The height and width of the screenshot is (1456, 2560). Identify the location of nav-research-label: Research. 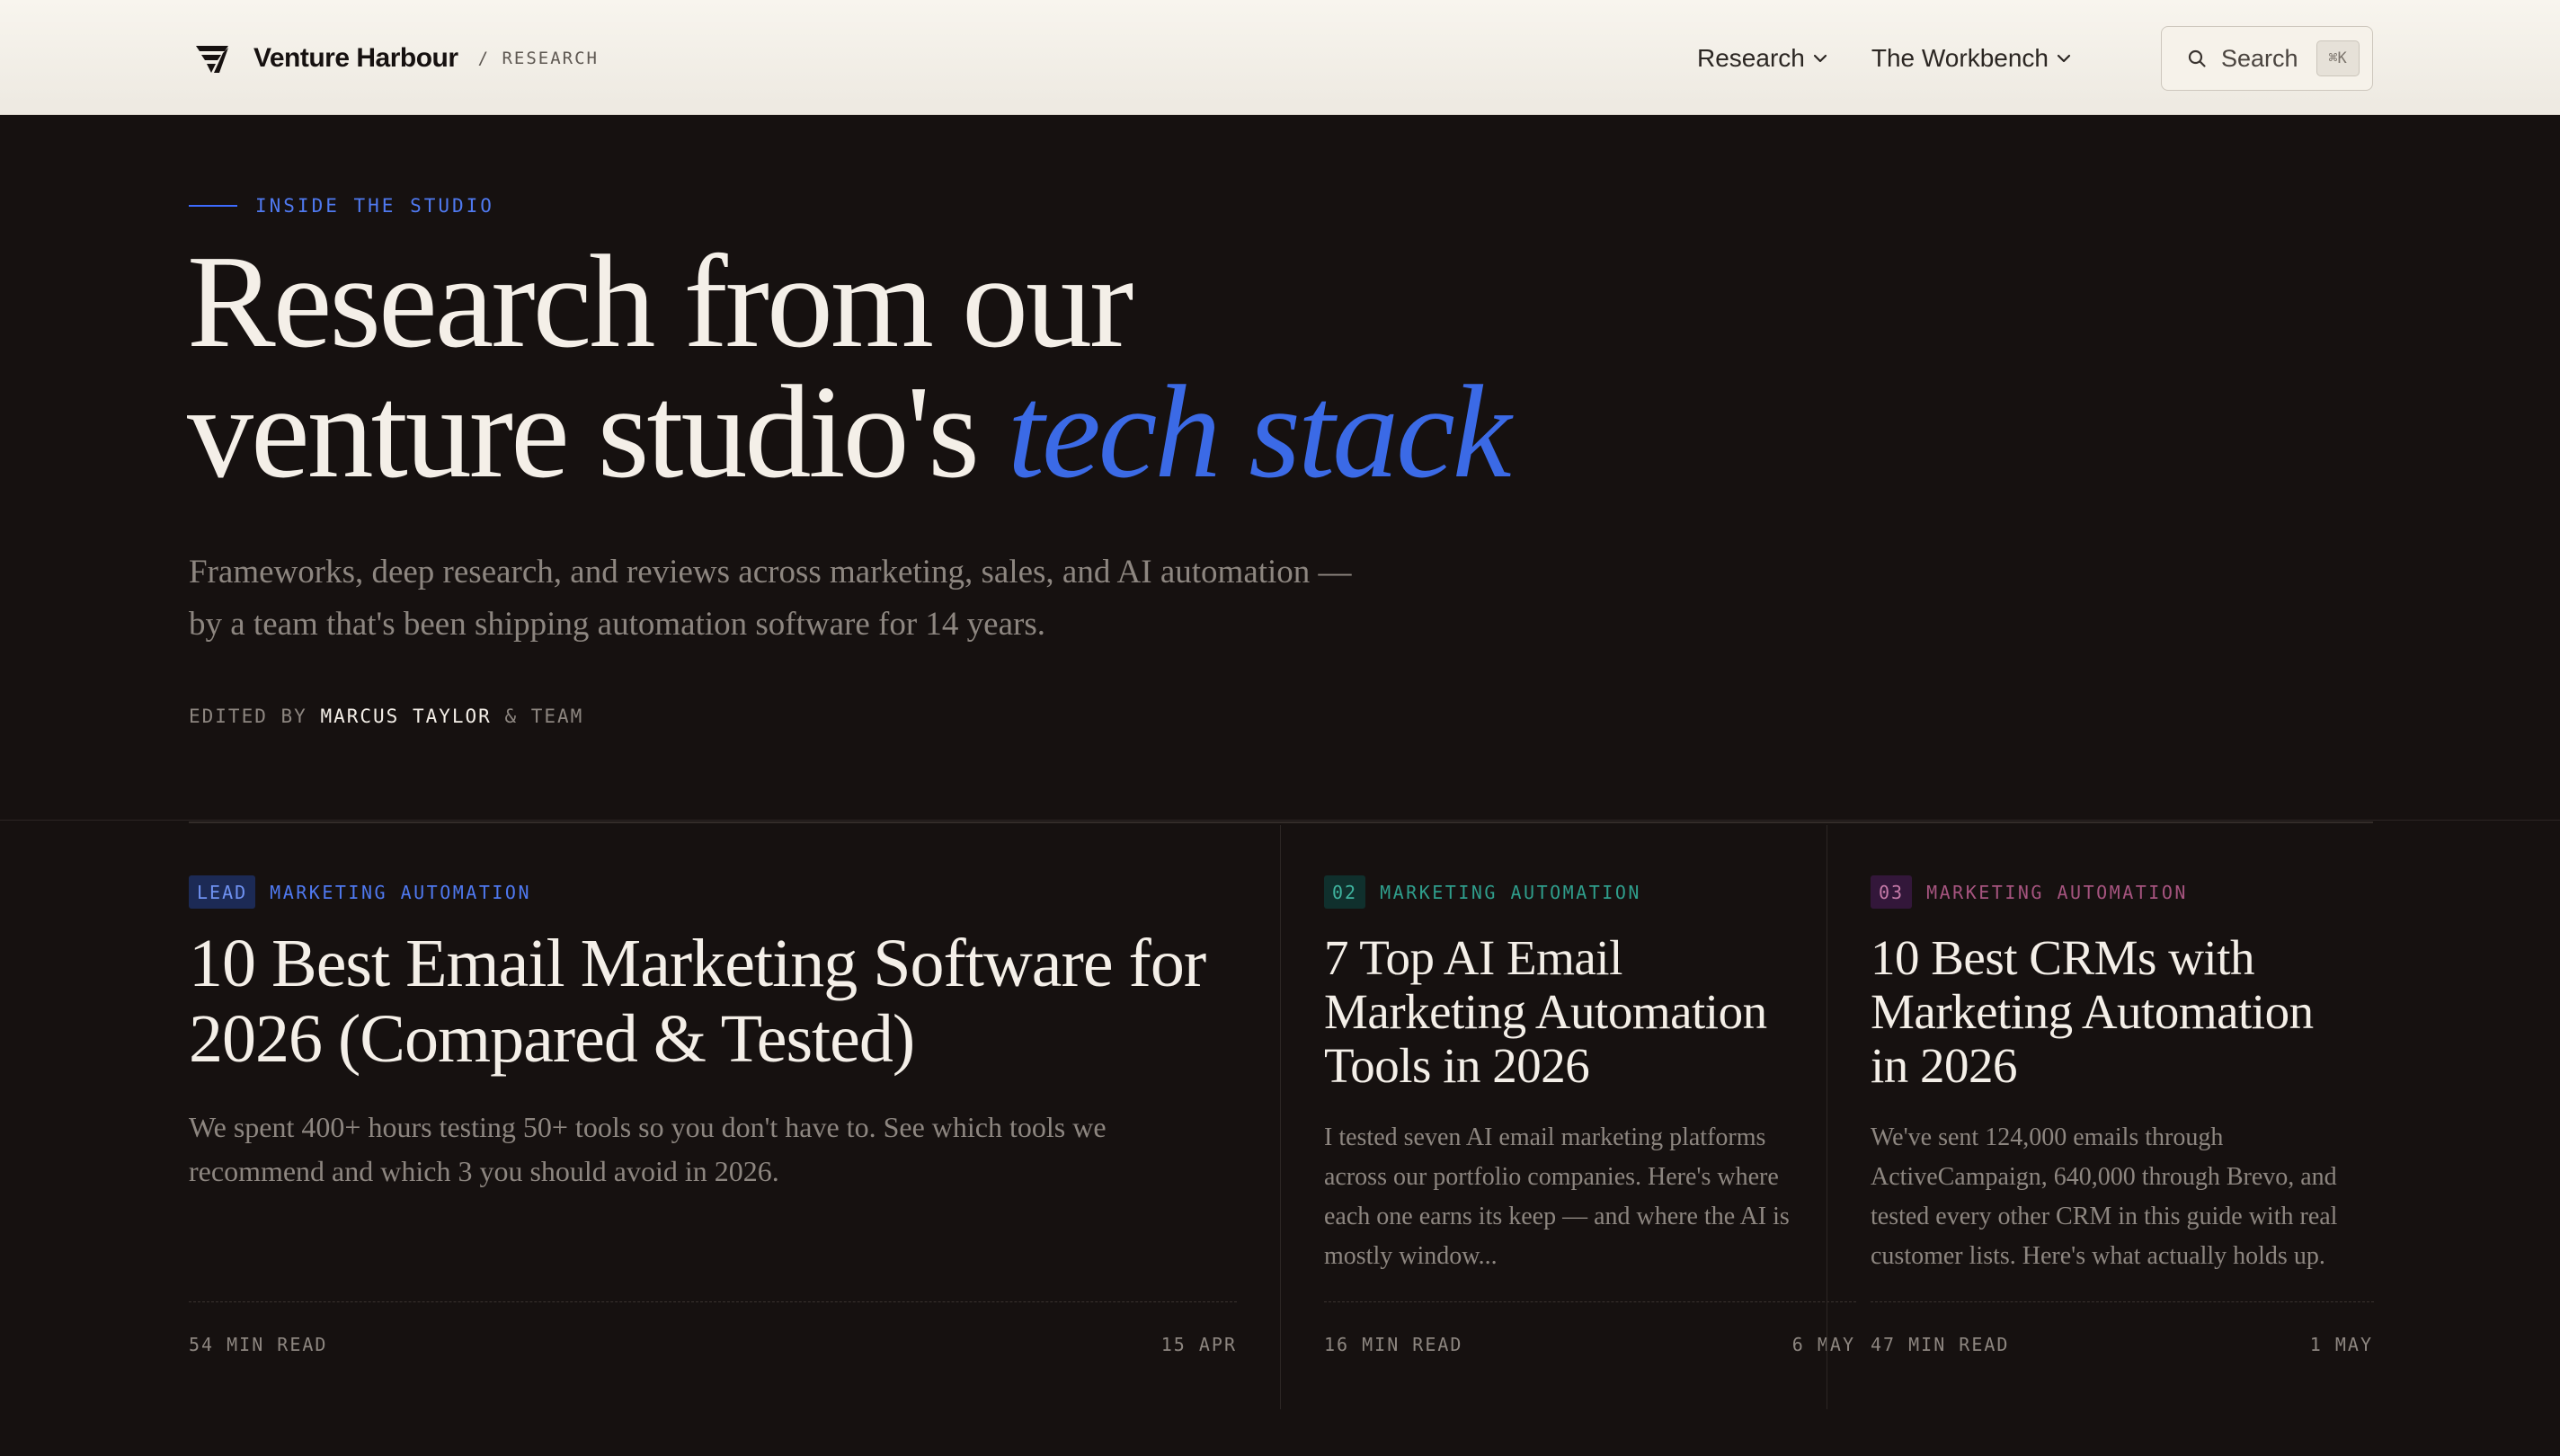
(1751, 58).